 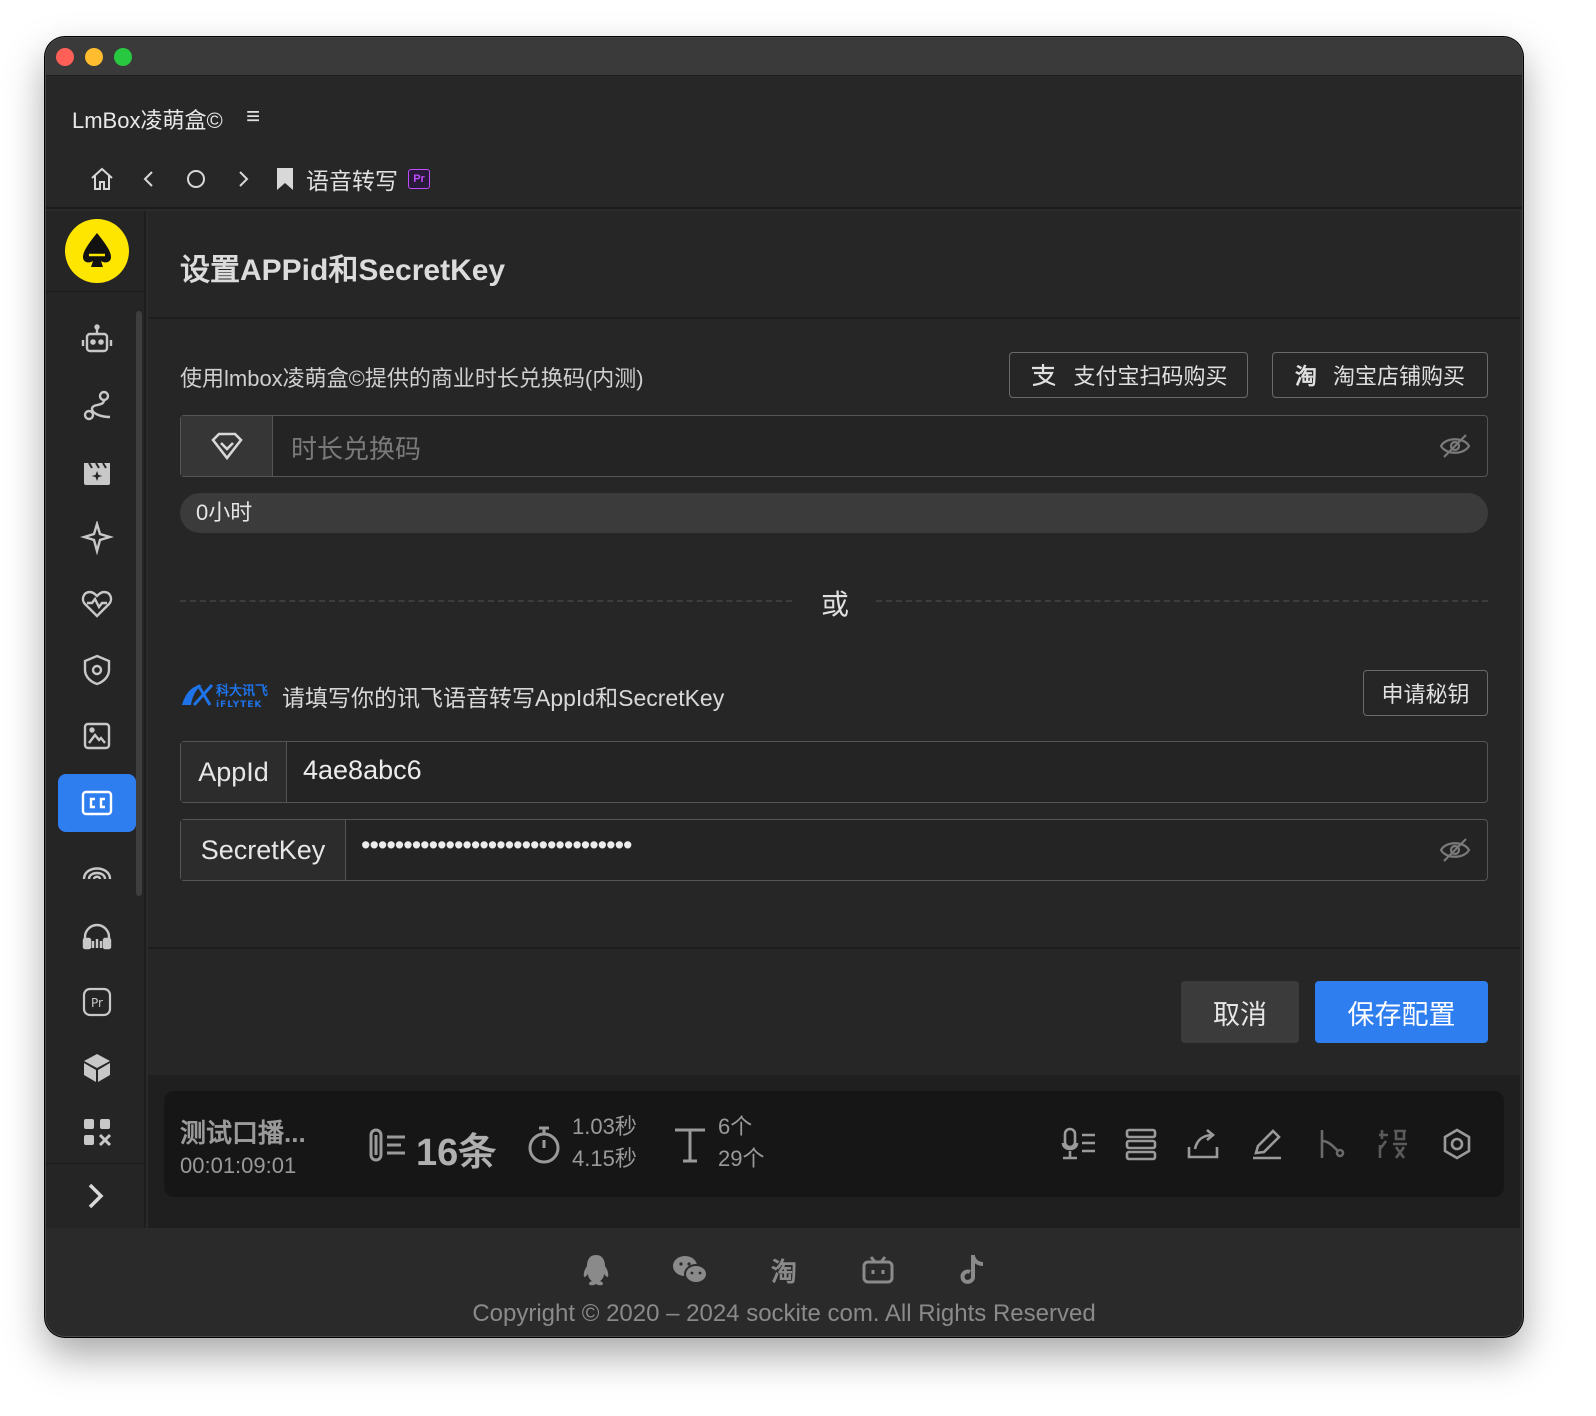 What do you see at coordinates (97, 472) in the screenshot?
I see `clapper-icon` at bounding box center [97, 472].